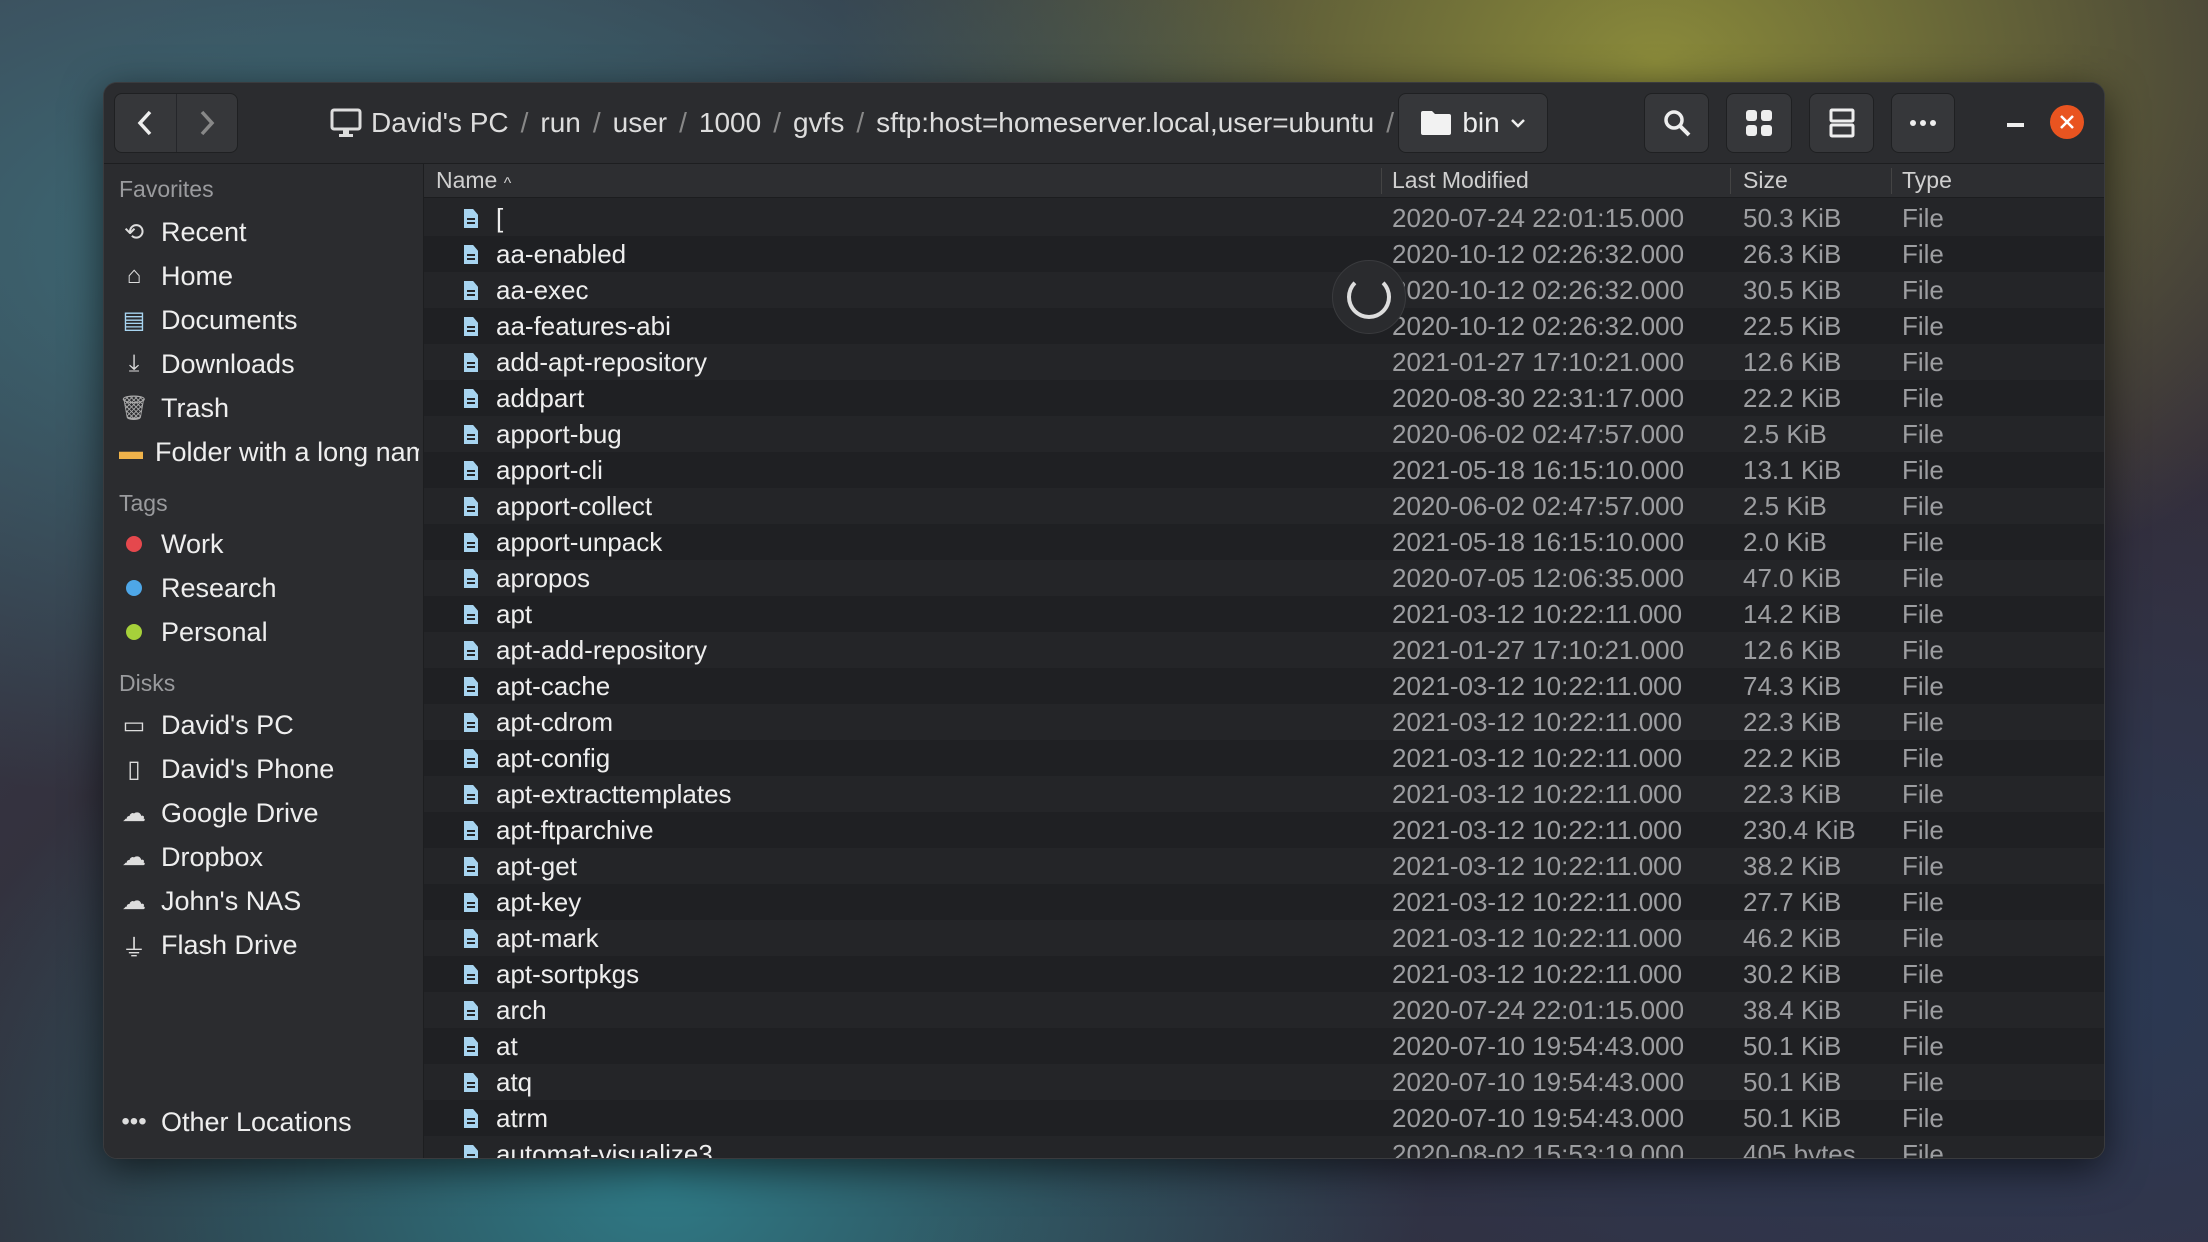 This screenshot has height=1242, width=2208. I want to click on file-size: 26.3 KiB, so click(1792, 254).